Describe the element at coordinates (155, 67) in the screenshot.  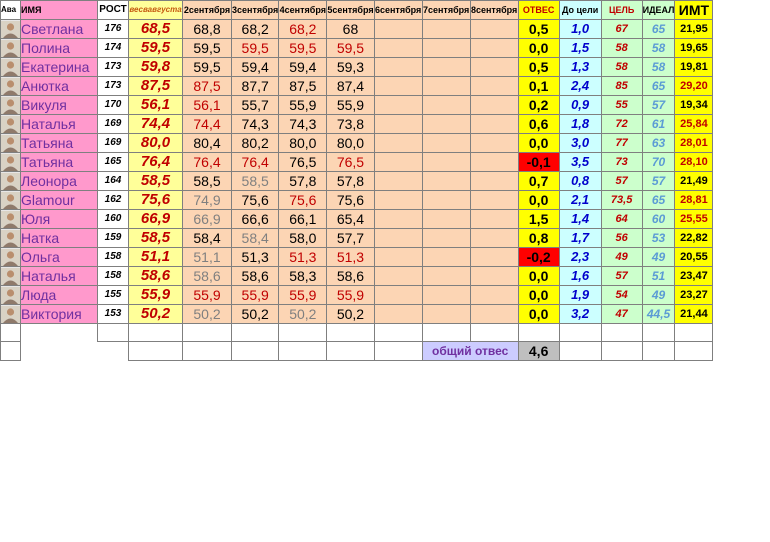
I see `start-weight-cell: 59,8` at that location.